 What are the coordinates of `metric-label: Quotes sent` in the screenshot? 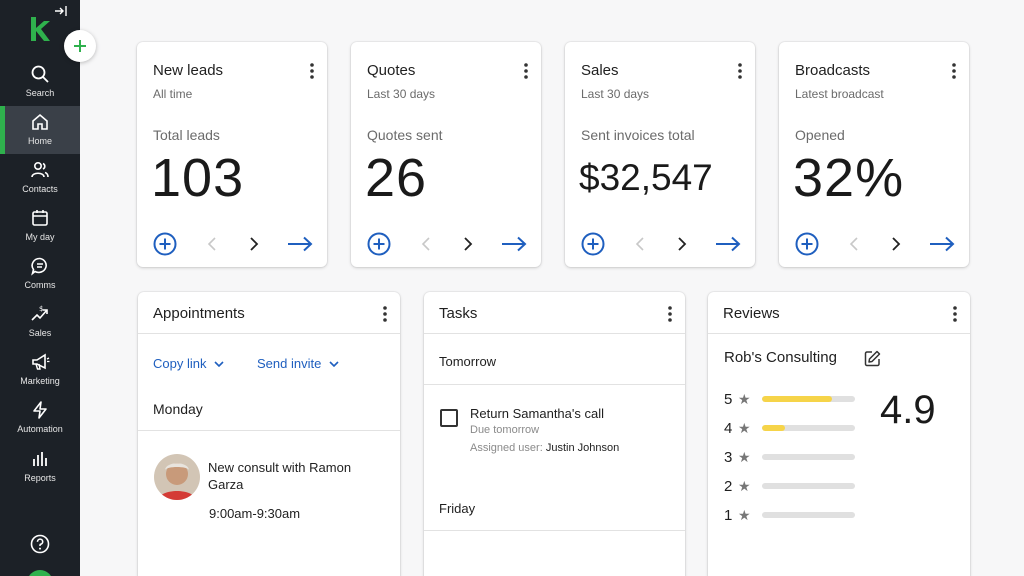 It's located at (405, 135).